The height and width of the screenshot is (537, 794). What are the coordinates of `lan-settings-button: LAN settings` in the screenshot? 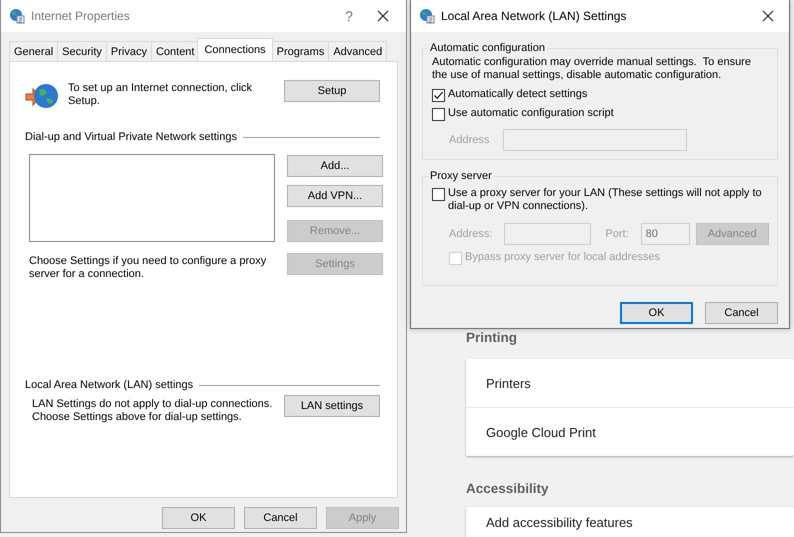 It's located at (332, 406).